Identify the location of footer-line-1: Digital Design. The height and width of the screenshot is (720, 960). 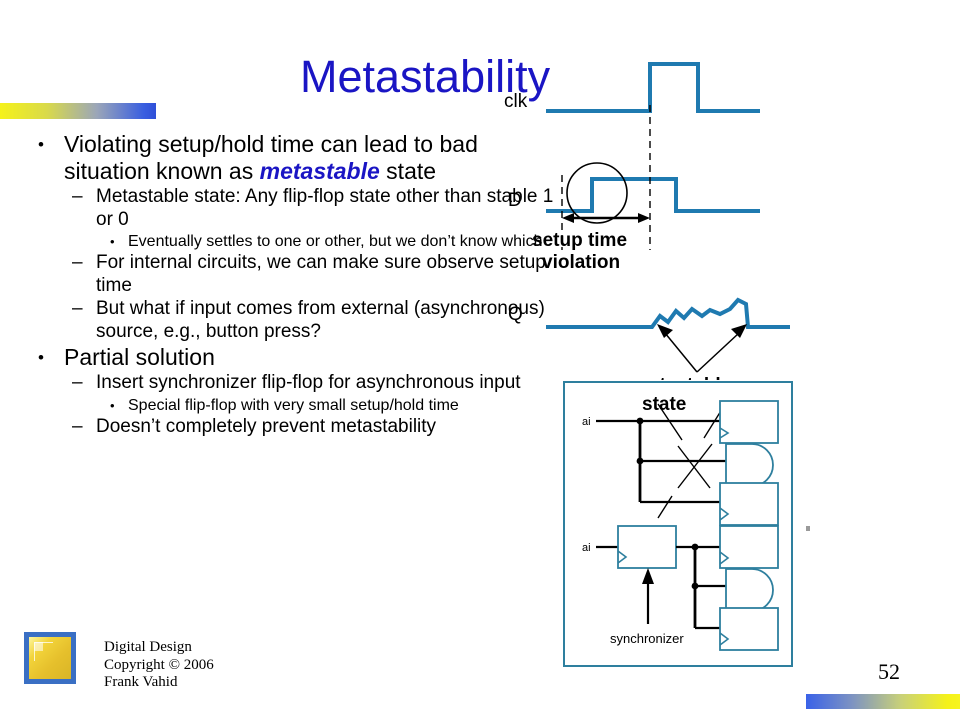
(148, 647).